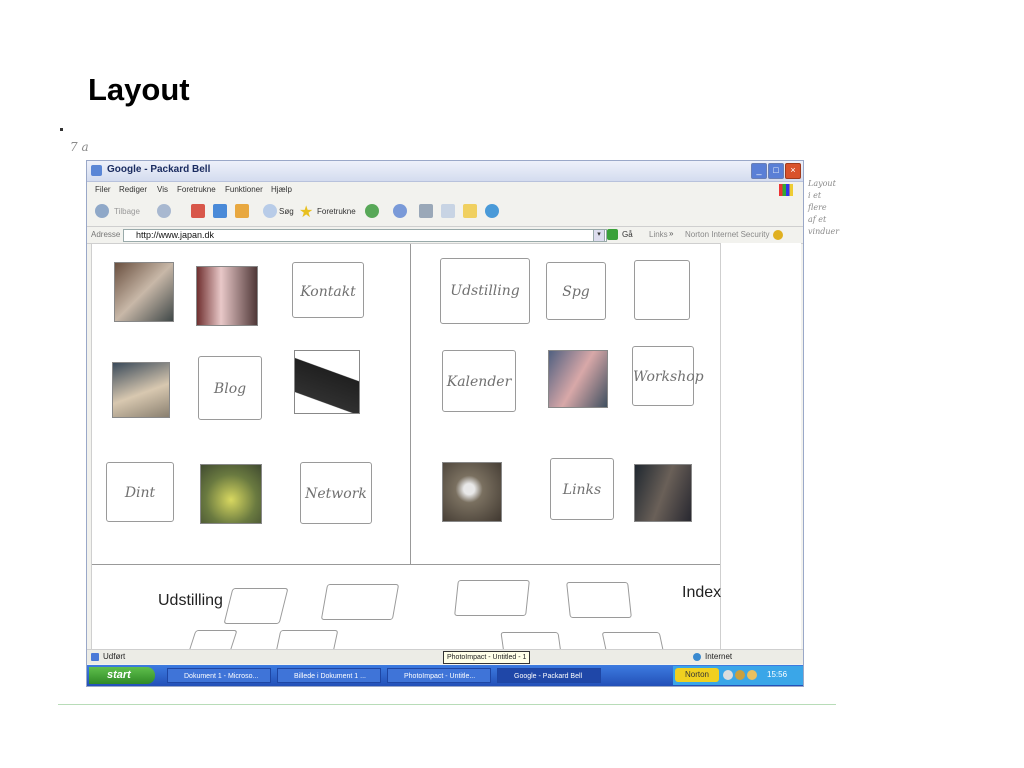 The image size is (1024, 768). I want to click on tile-workshop: Workshop, so click(668, 376).